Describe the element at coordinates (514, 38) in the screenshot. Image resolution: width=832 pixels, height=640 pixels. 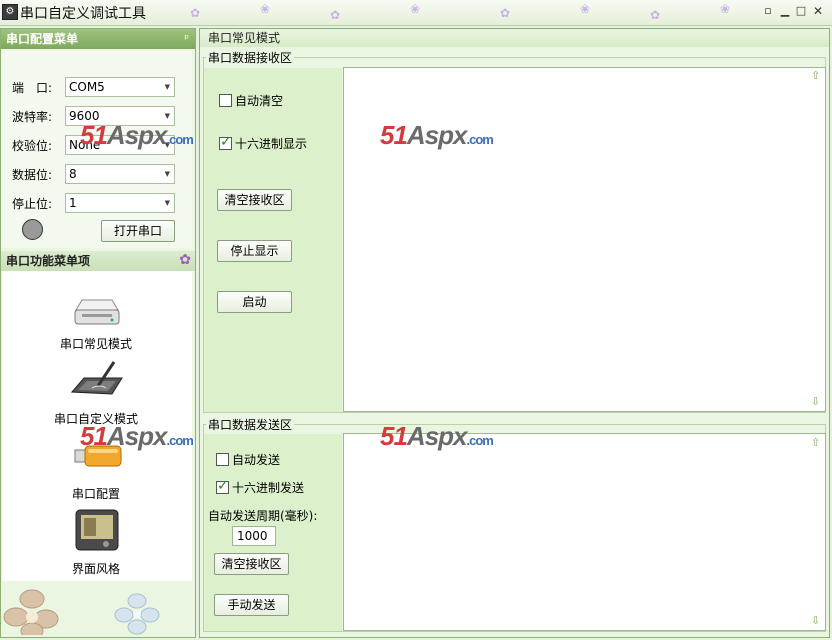
I see `main-pane-header: 串口常见模式` at that location.